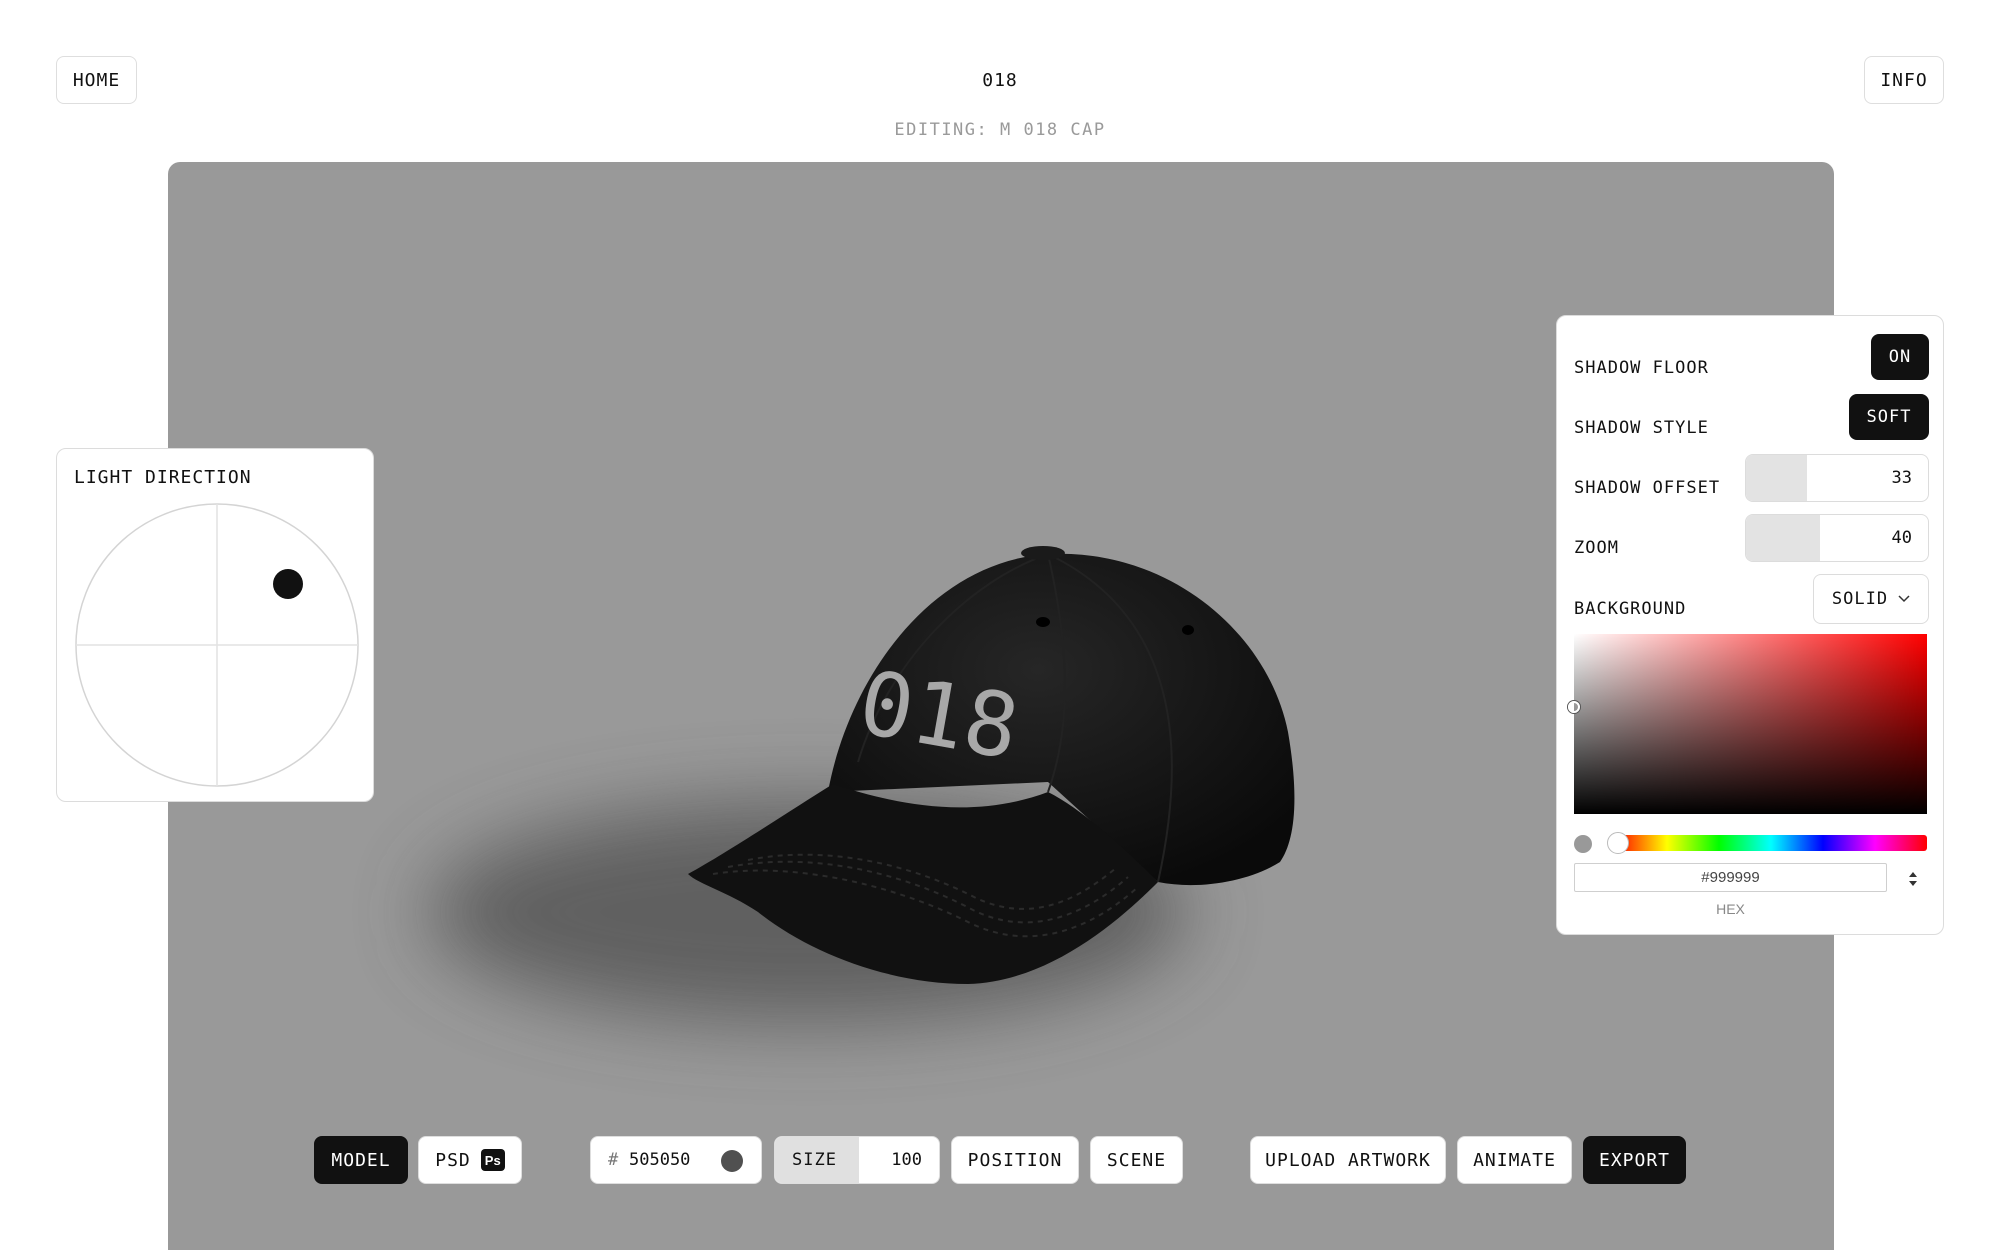 Image resolution: width=2000 pixels, height=1250 pixels. What do you see at coordinates (1000, 130) in the screenshot?
I see `editing-label: EDITING: M 018 CAP` at bounding box center [1000, 130].